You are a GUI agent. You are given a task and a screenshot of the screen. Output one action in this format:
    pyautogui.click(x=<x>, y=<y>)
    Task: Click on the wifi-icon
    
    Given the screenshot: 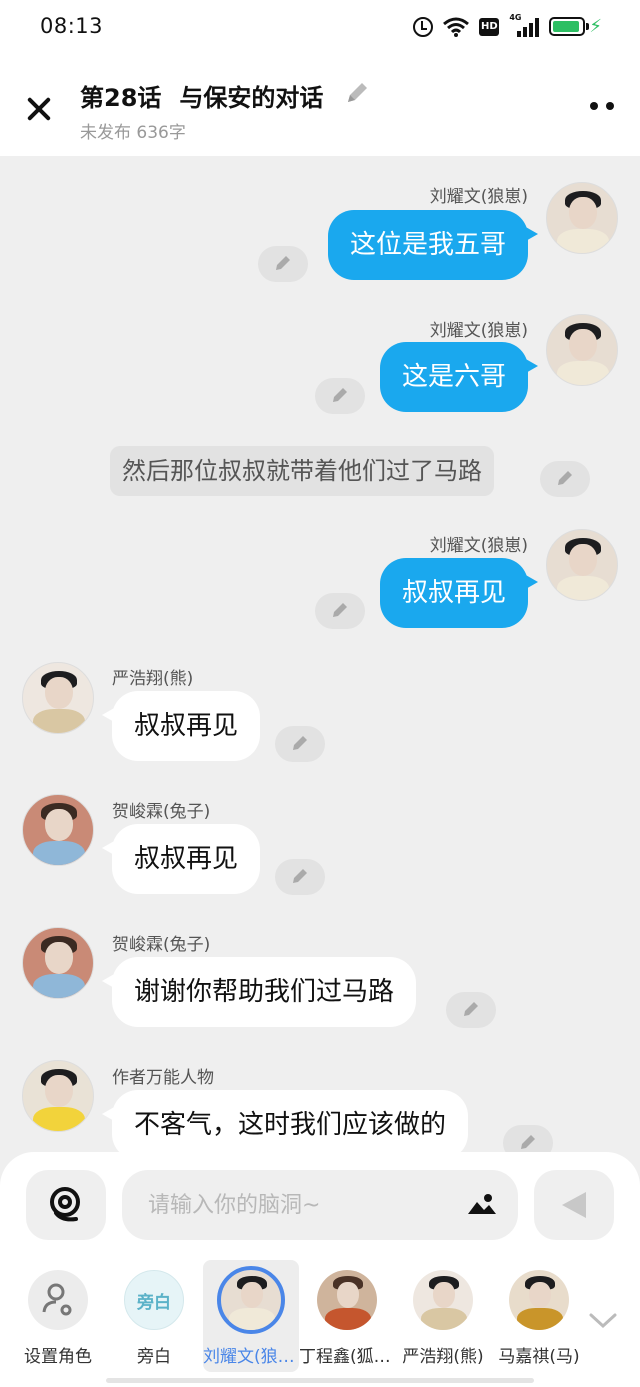 What is the action you would take?
    pyautogui.click(x=456, y=27)
    